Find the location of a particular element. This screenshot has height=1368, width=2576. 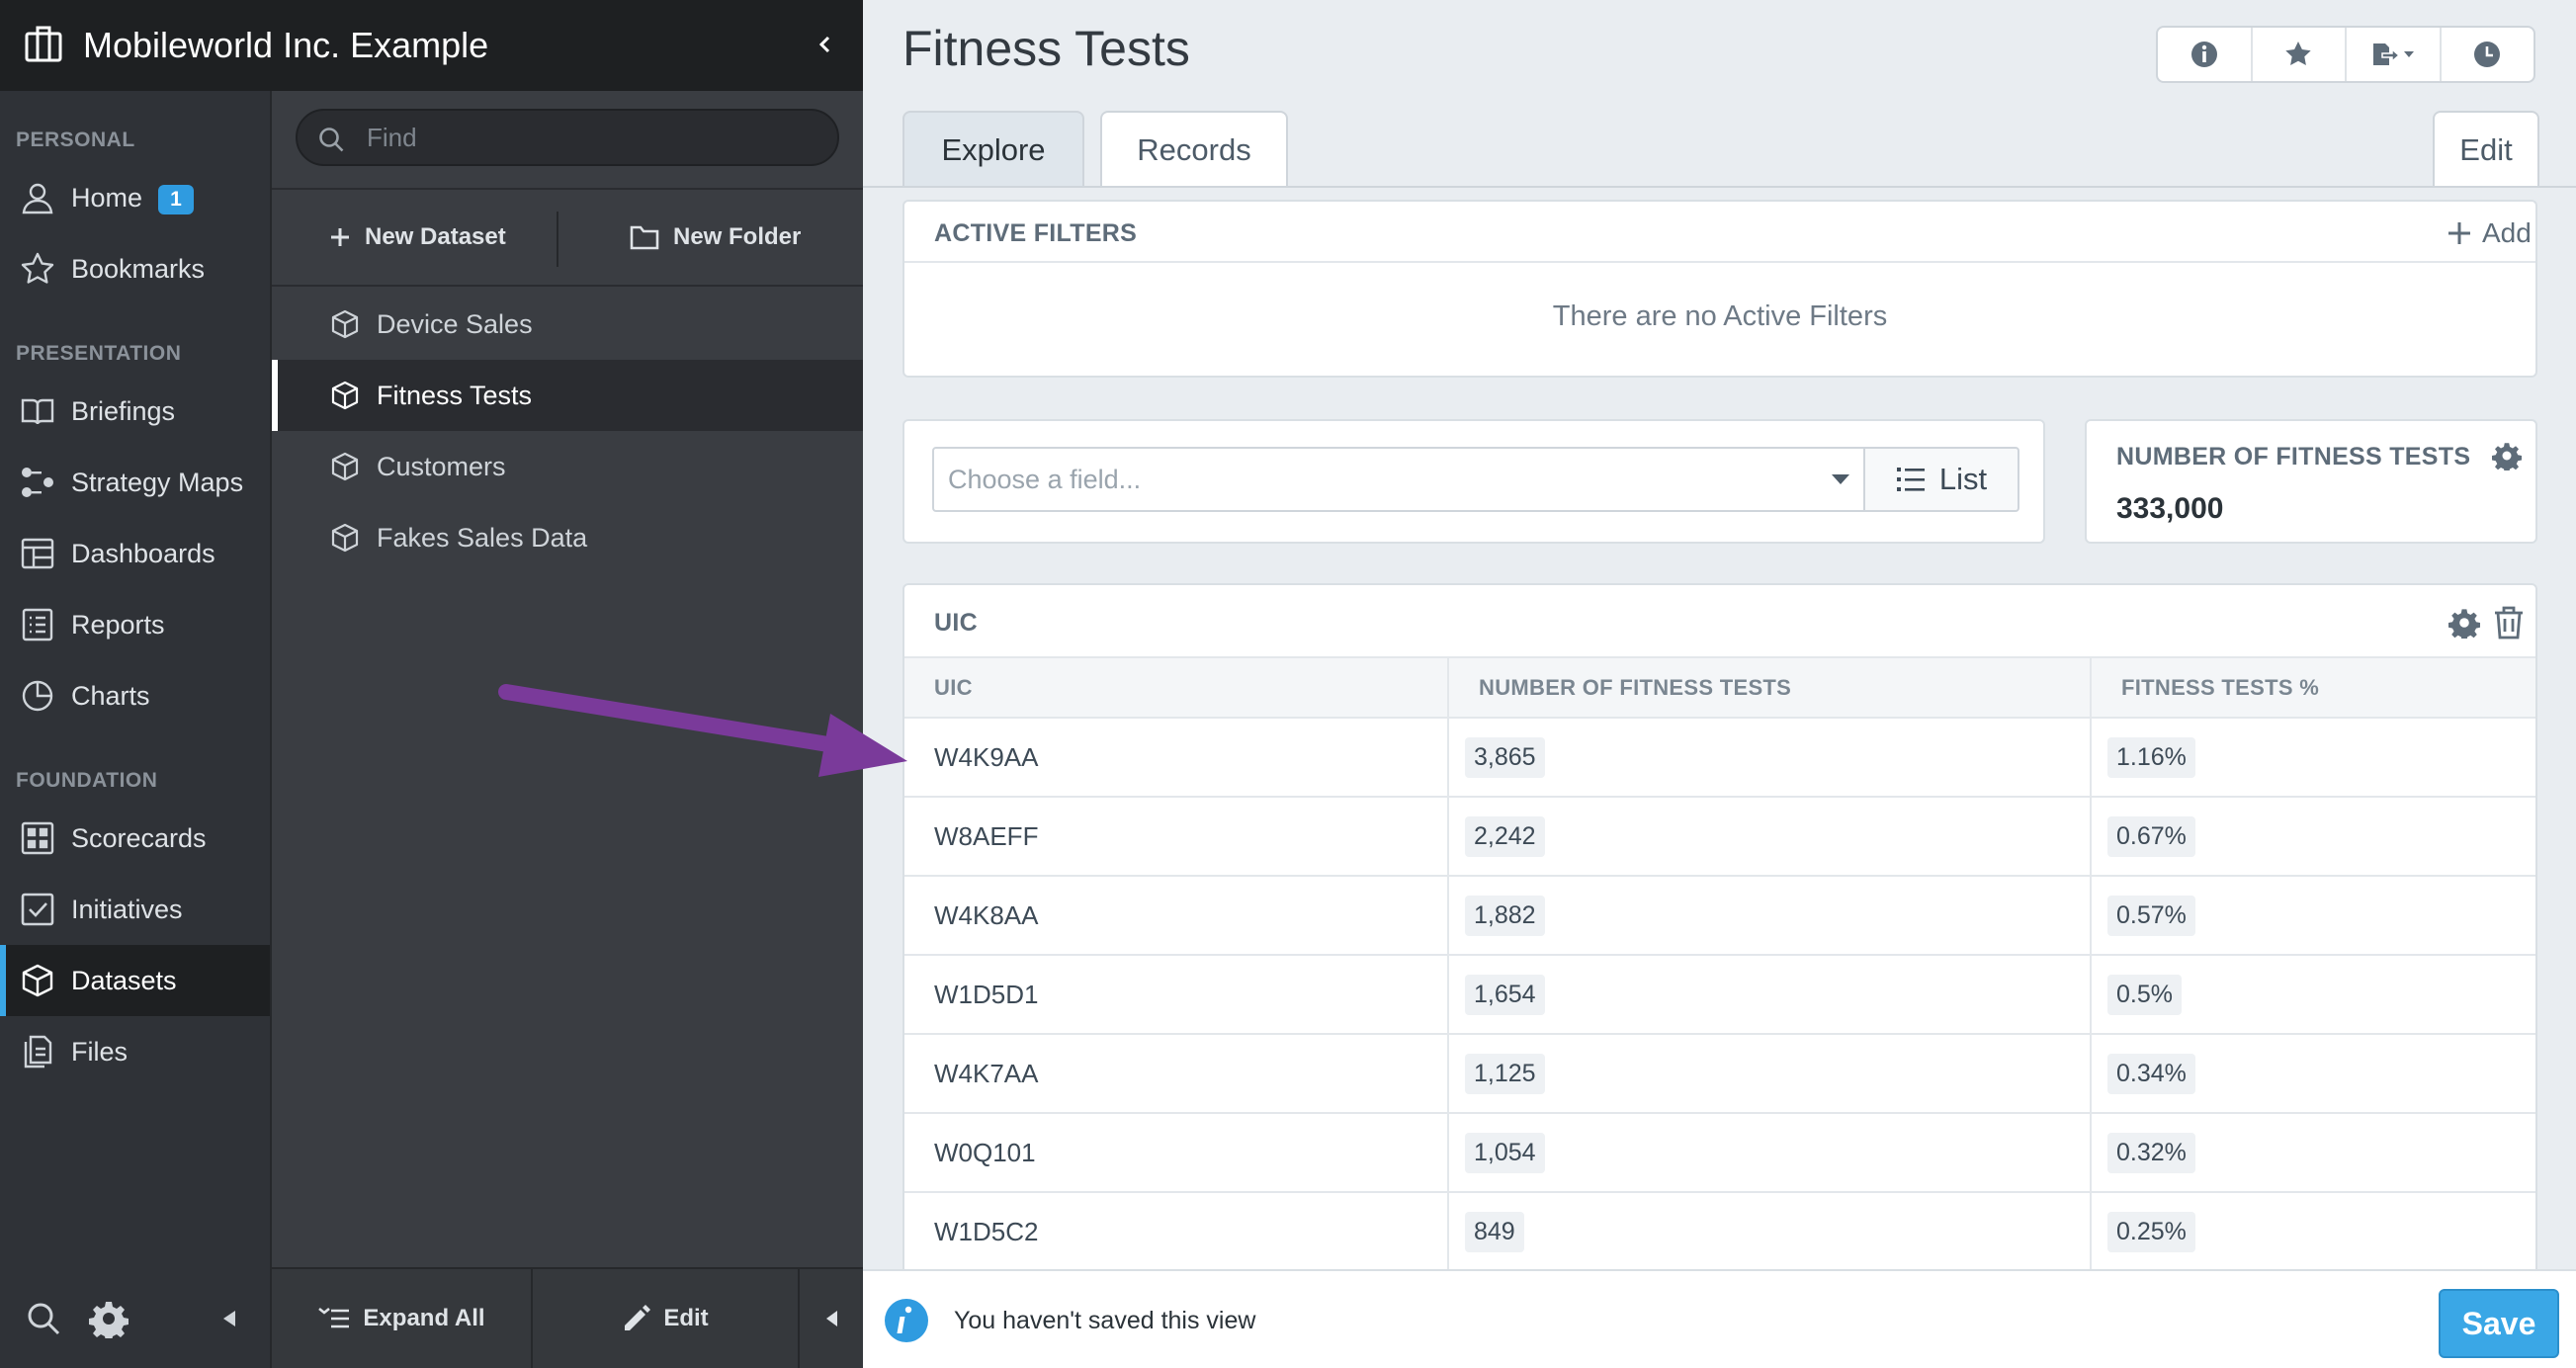

export-button is located at coordinates (2394, 55).